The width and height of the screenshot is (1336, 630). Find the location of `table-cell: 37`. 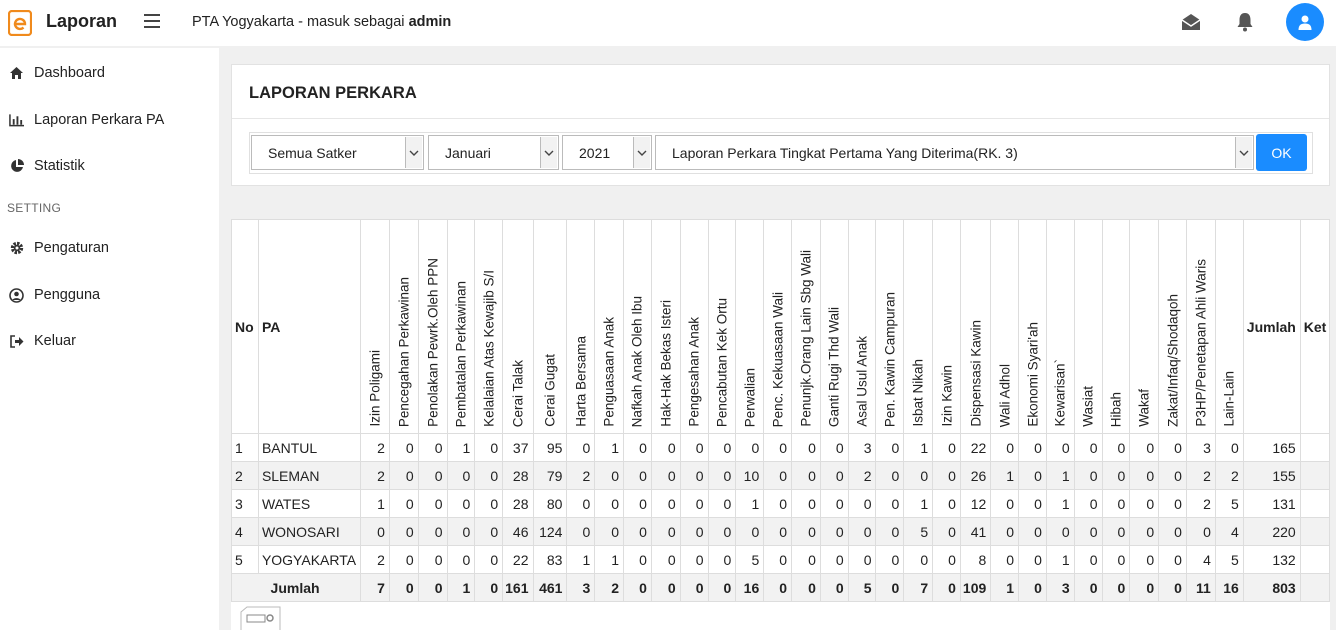

table-cell: 37 is located at coordinates (518, 447).